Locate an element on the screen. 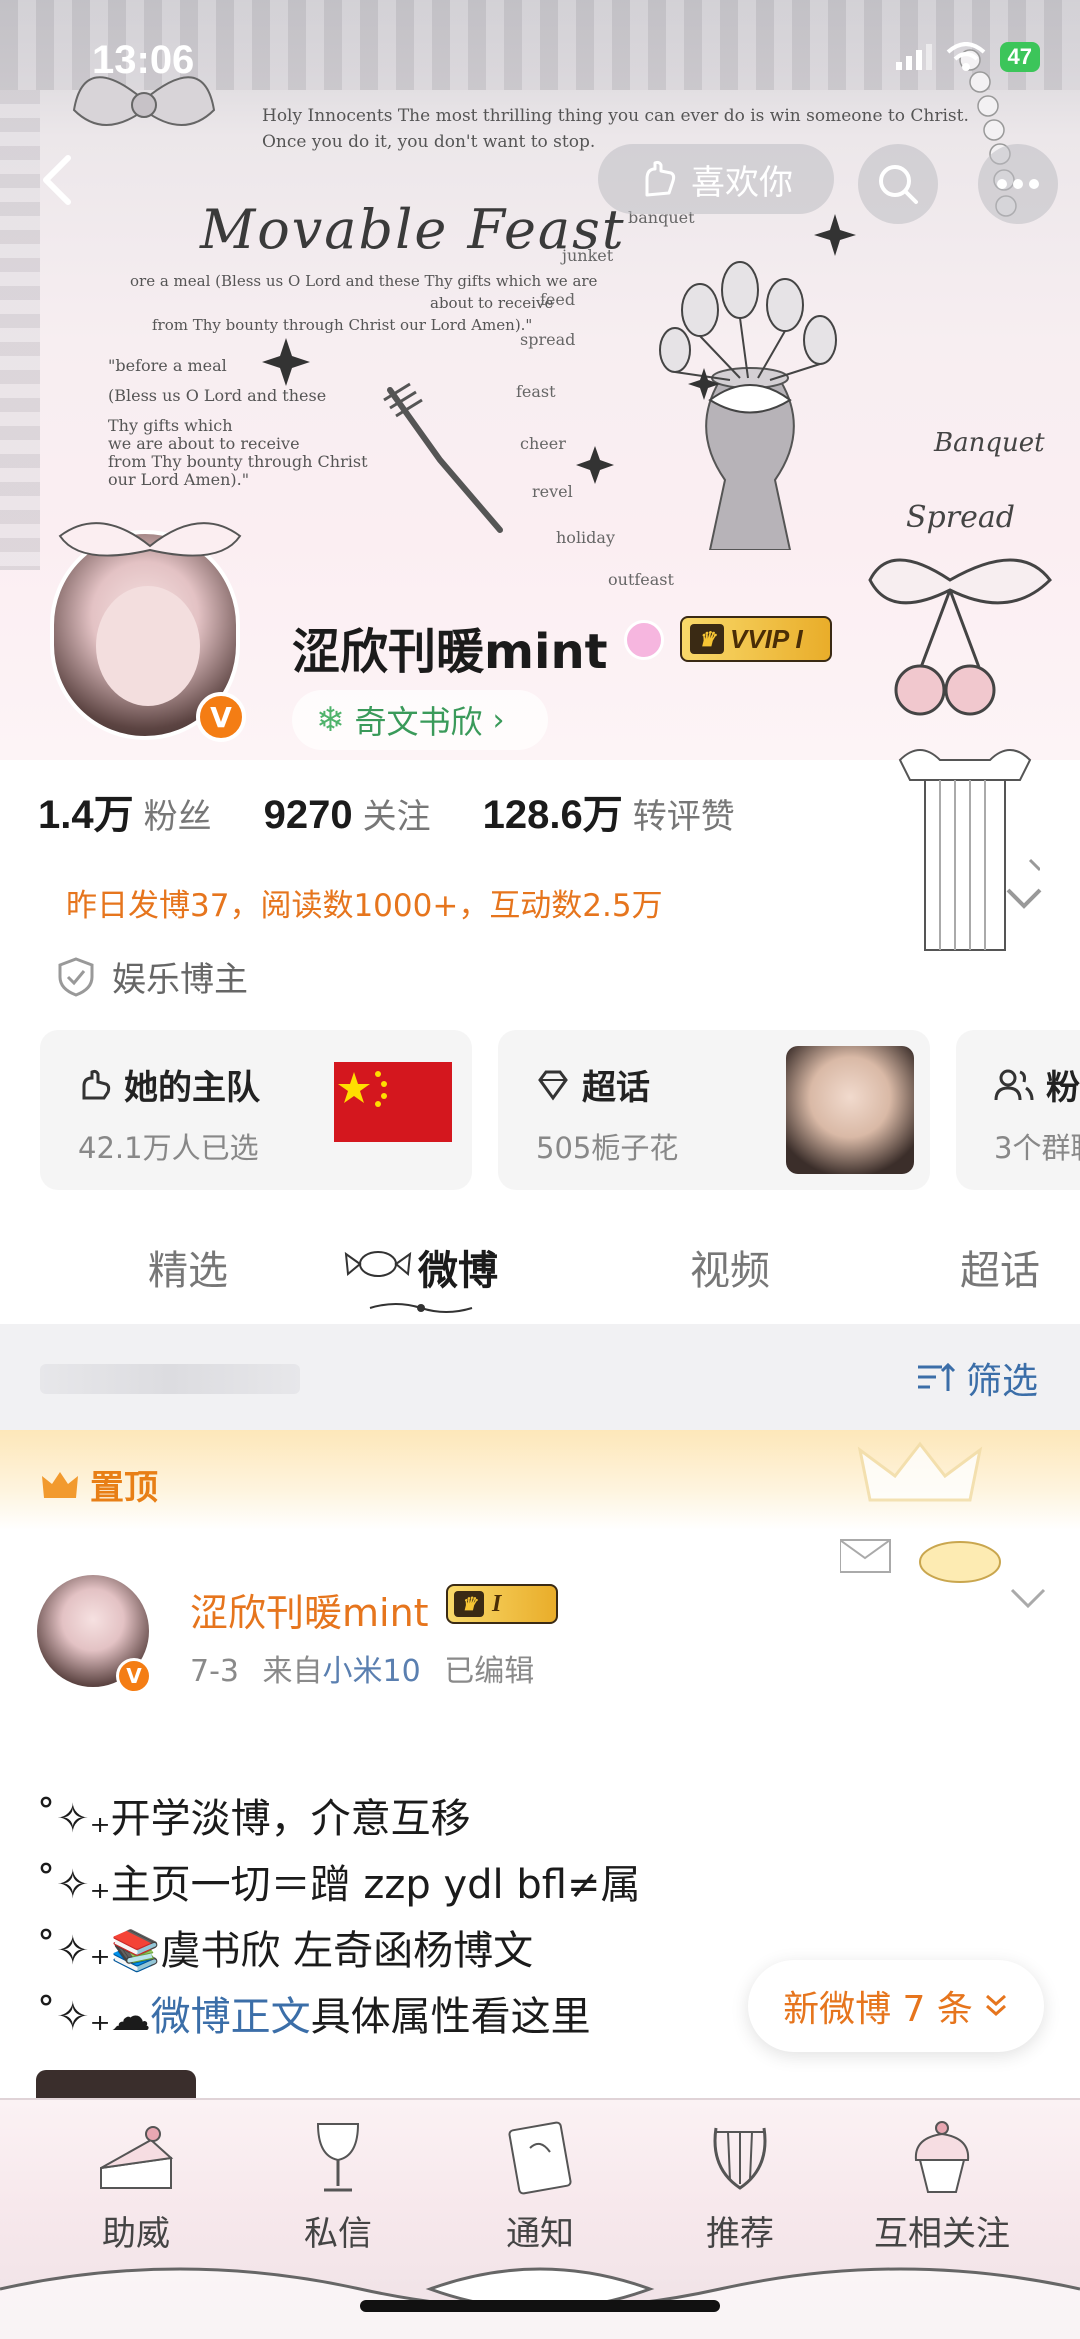 Image resolution: width=1080 pixels, height=2339 pixels. diamond-icon is located at coordinates (553, 1085).